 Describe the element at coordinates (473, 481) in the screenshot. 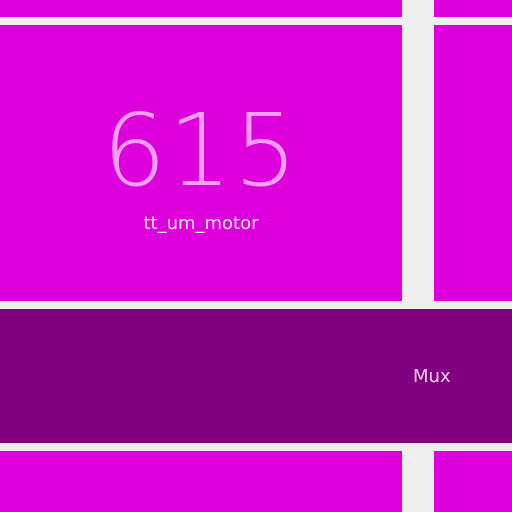

I see `tile-bottom-right` at that location.